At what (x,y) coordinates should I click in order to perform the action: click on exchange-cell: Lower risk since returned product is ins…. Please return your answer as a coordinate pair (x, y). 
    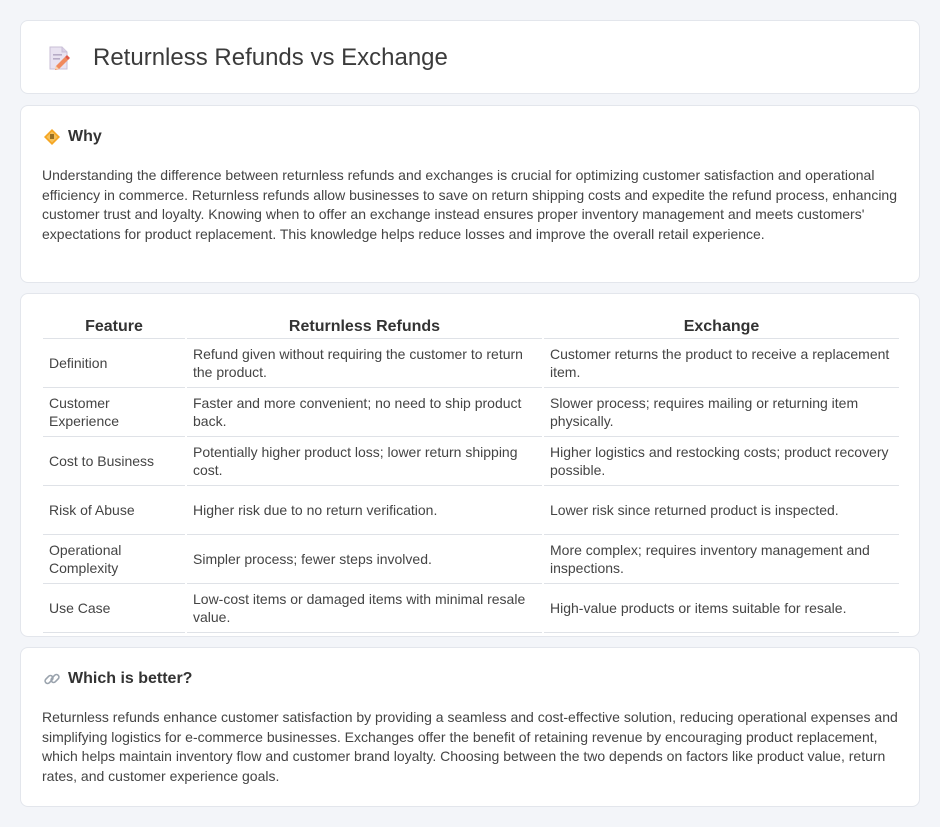
    Looking at the image, I should click on (720, 510).